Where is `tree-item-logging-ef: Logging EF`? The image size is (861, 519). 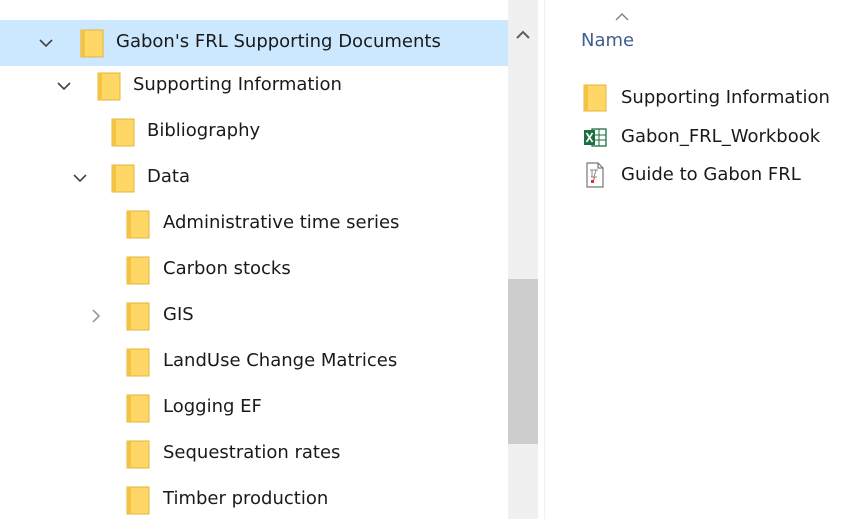
tree-item-logging-ef: Logging EF is located at coordinates (254, 408).